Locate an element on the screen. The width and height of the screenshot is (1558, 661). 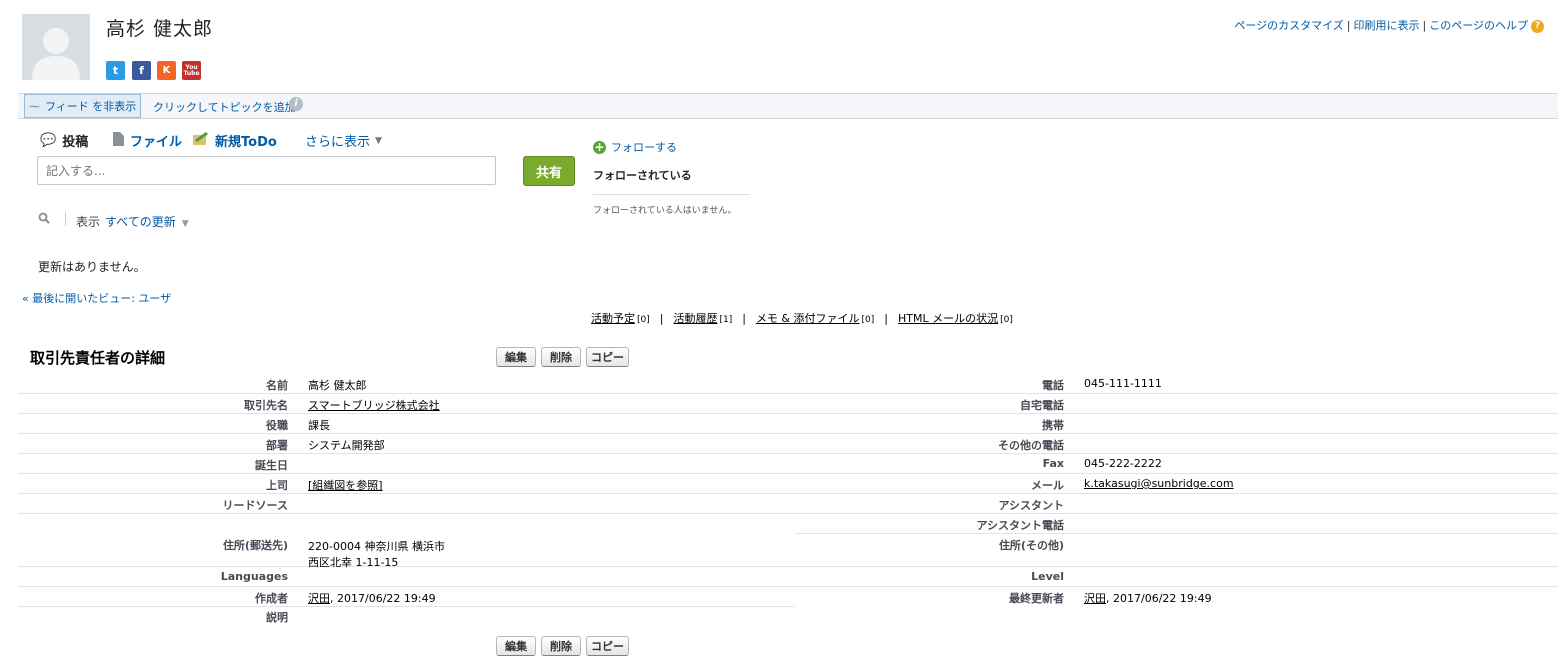
field-label: リードソース is located at coordinates (255, 505).